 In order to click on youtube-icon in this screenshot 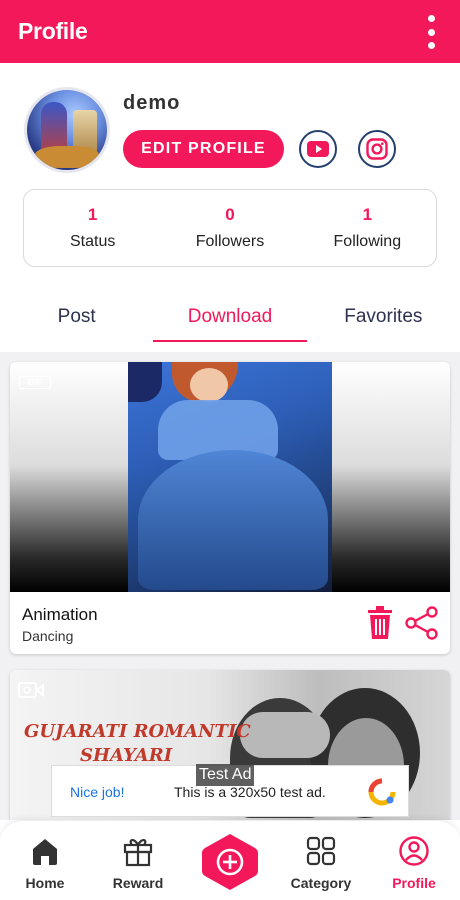, I will do `click(318, 149)`.